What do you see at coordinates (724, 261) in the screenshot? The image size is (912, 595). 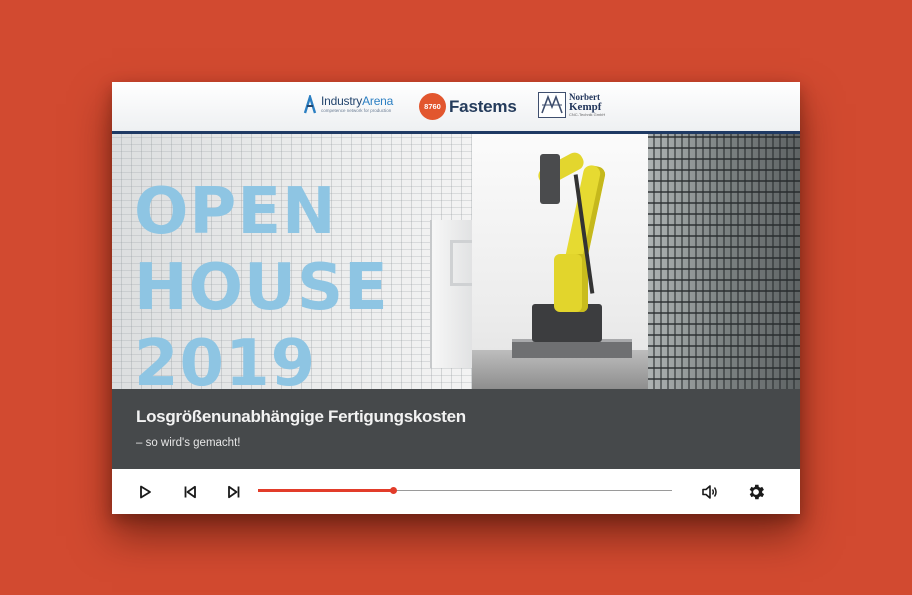 I see `right-storage-rack` at bounding box center [724, 261].